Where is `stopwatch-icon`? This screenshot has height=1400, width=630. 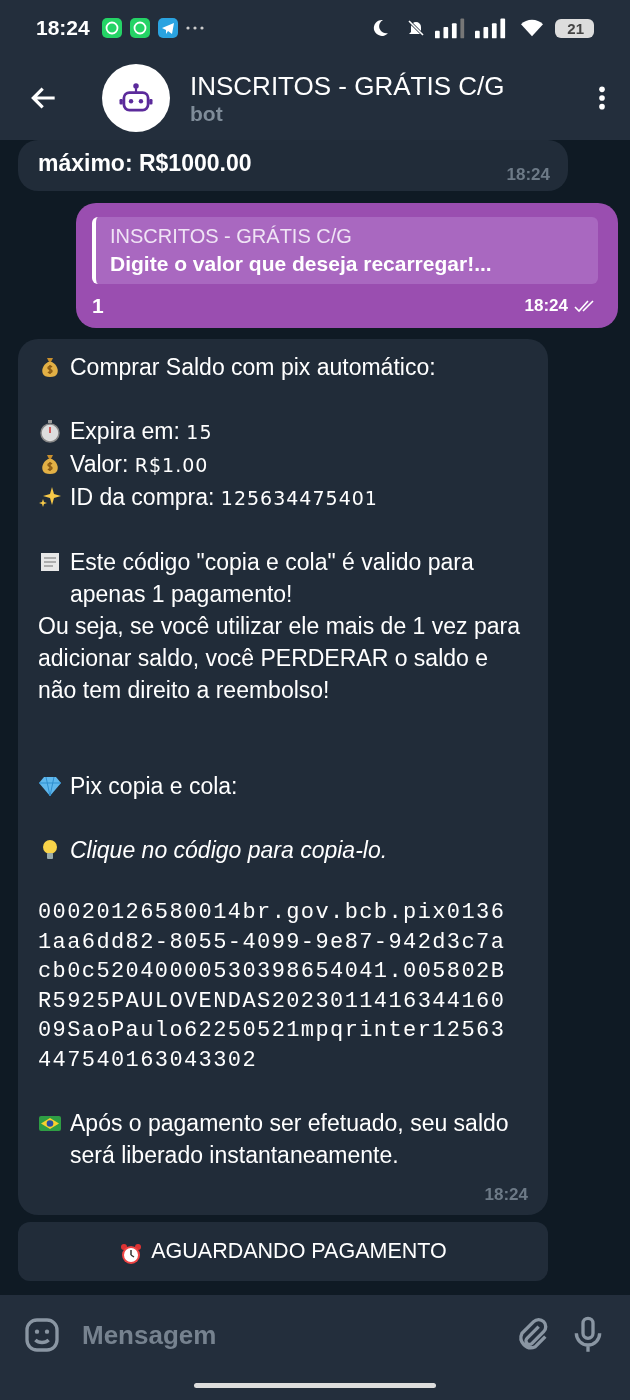
stopwatch-icon is located at coordinates (50, 431).